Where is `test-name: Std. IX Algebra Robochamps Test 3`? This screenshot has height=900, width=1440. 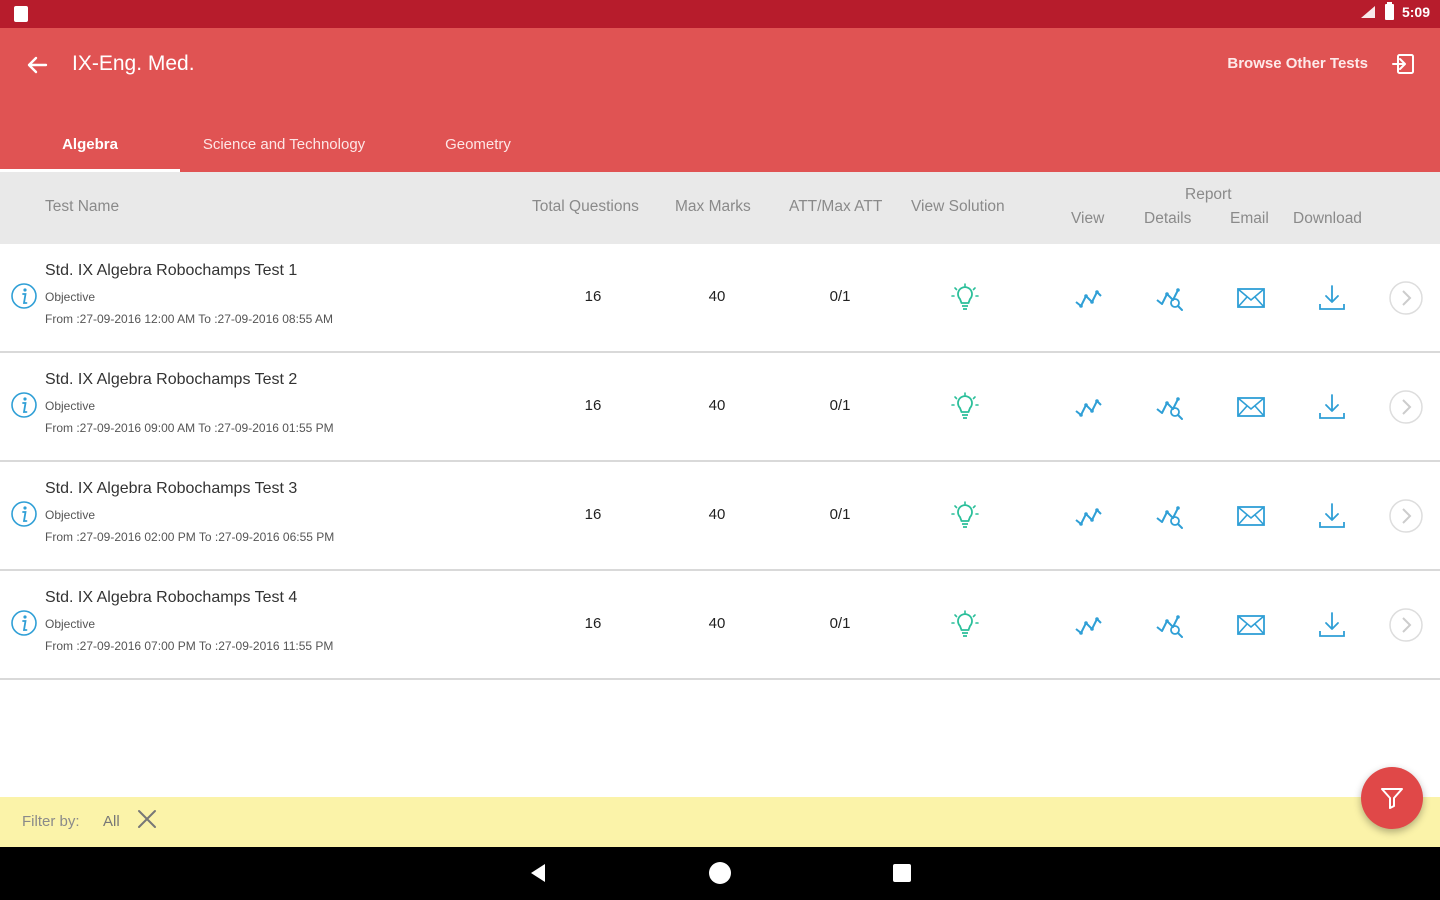 test-name: Std. IX Algebra Robochamps Test 3 is located at coordinates (171, 488).